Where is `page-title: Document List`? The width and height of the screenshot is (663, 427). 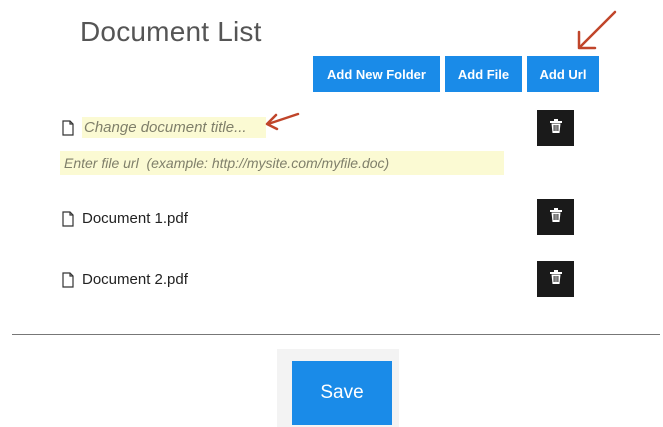
page-title: Document List is located at coordinates (171, 31).